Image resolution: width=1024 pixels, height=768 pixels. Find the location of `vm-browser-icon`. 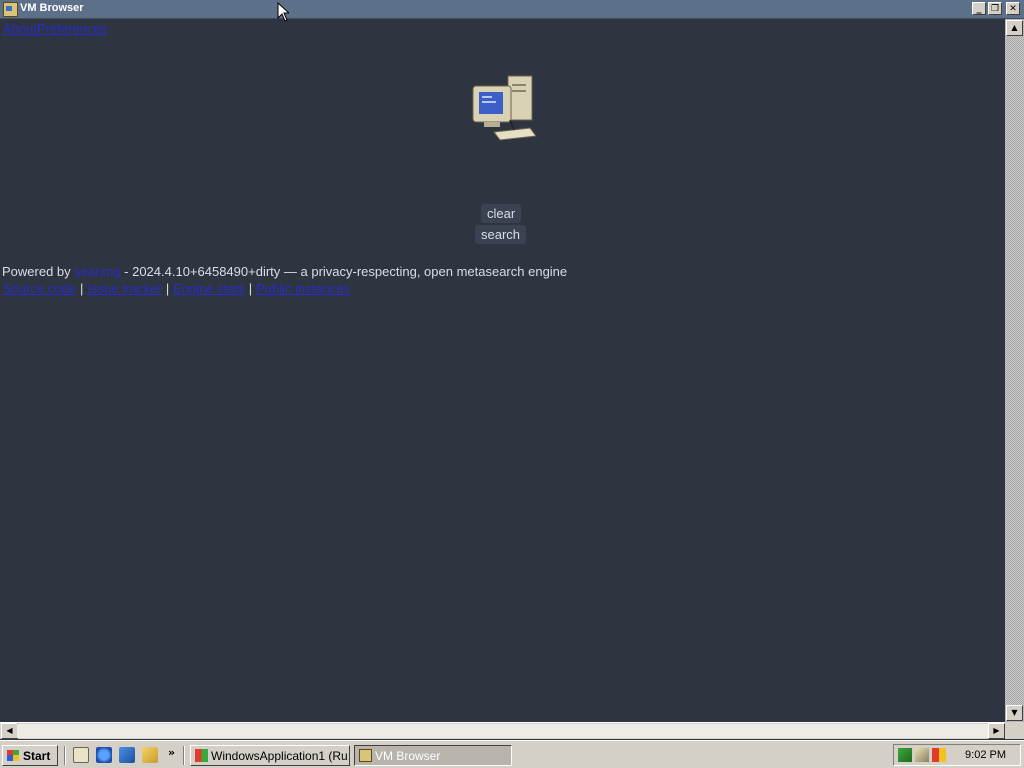

vm-browser-icon is located at coordinates (365, 755).